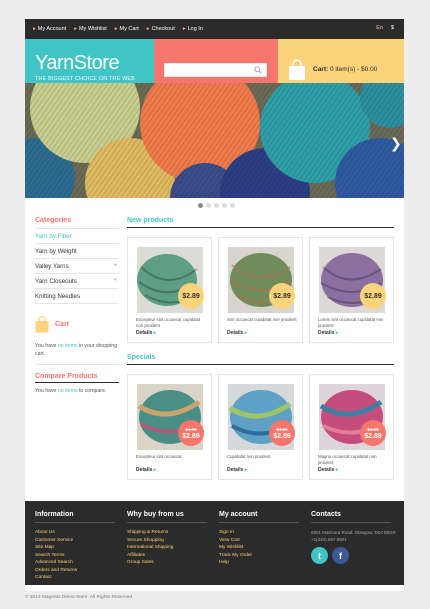  Describe the element at coordinates (46, 346) in the screenshot. I see `cart-text: You have` at that location.